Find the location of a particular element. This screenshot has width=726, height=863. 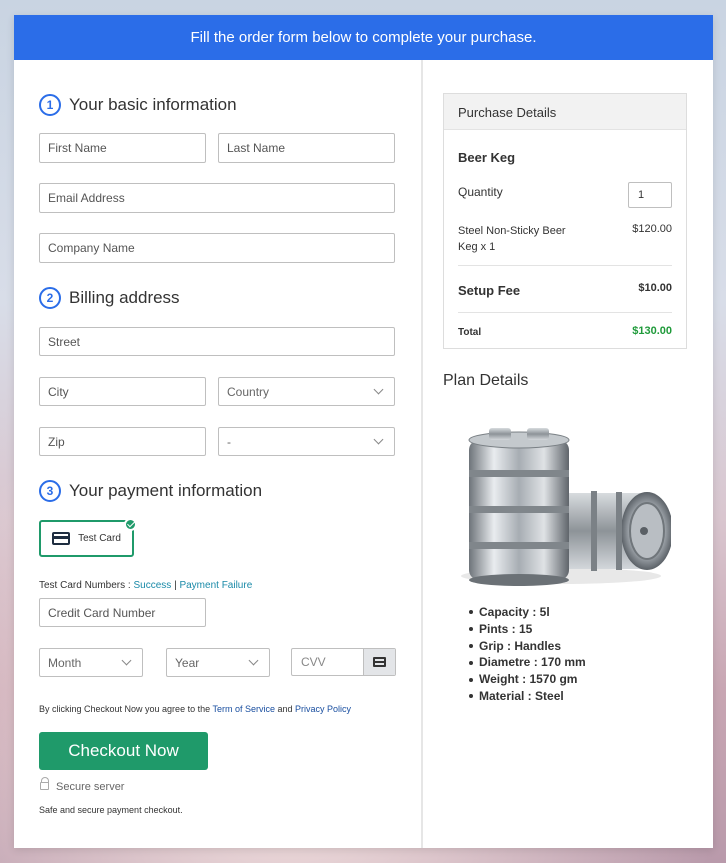

lock-icon is located at coordinates (44, 783).